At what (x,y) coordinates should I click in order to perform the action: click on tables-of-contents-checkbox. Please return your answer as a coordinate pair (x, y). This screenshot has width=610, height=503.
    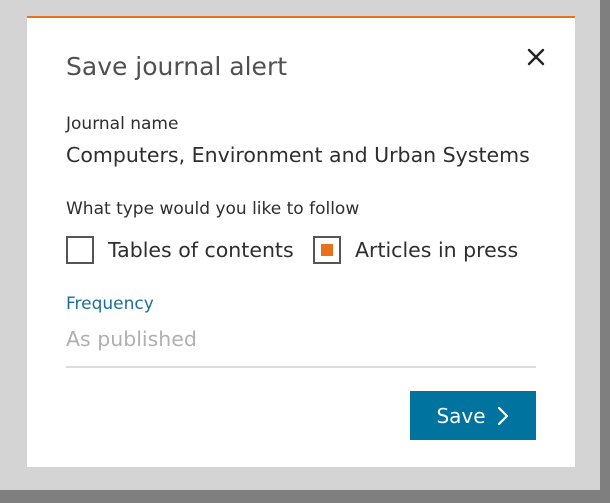
    Looking at the image, I should click on (80, 250).